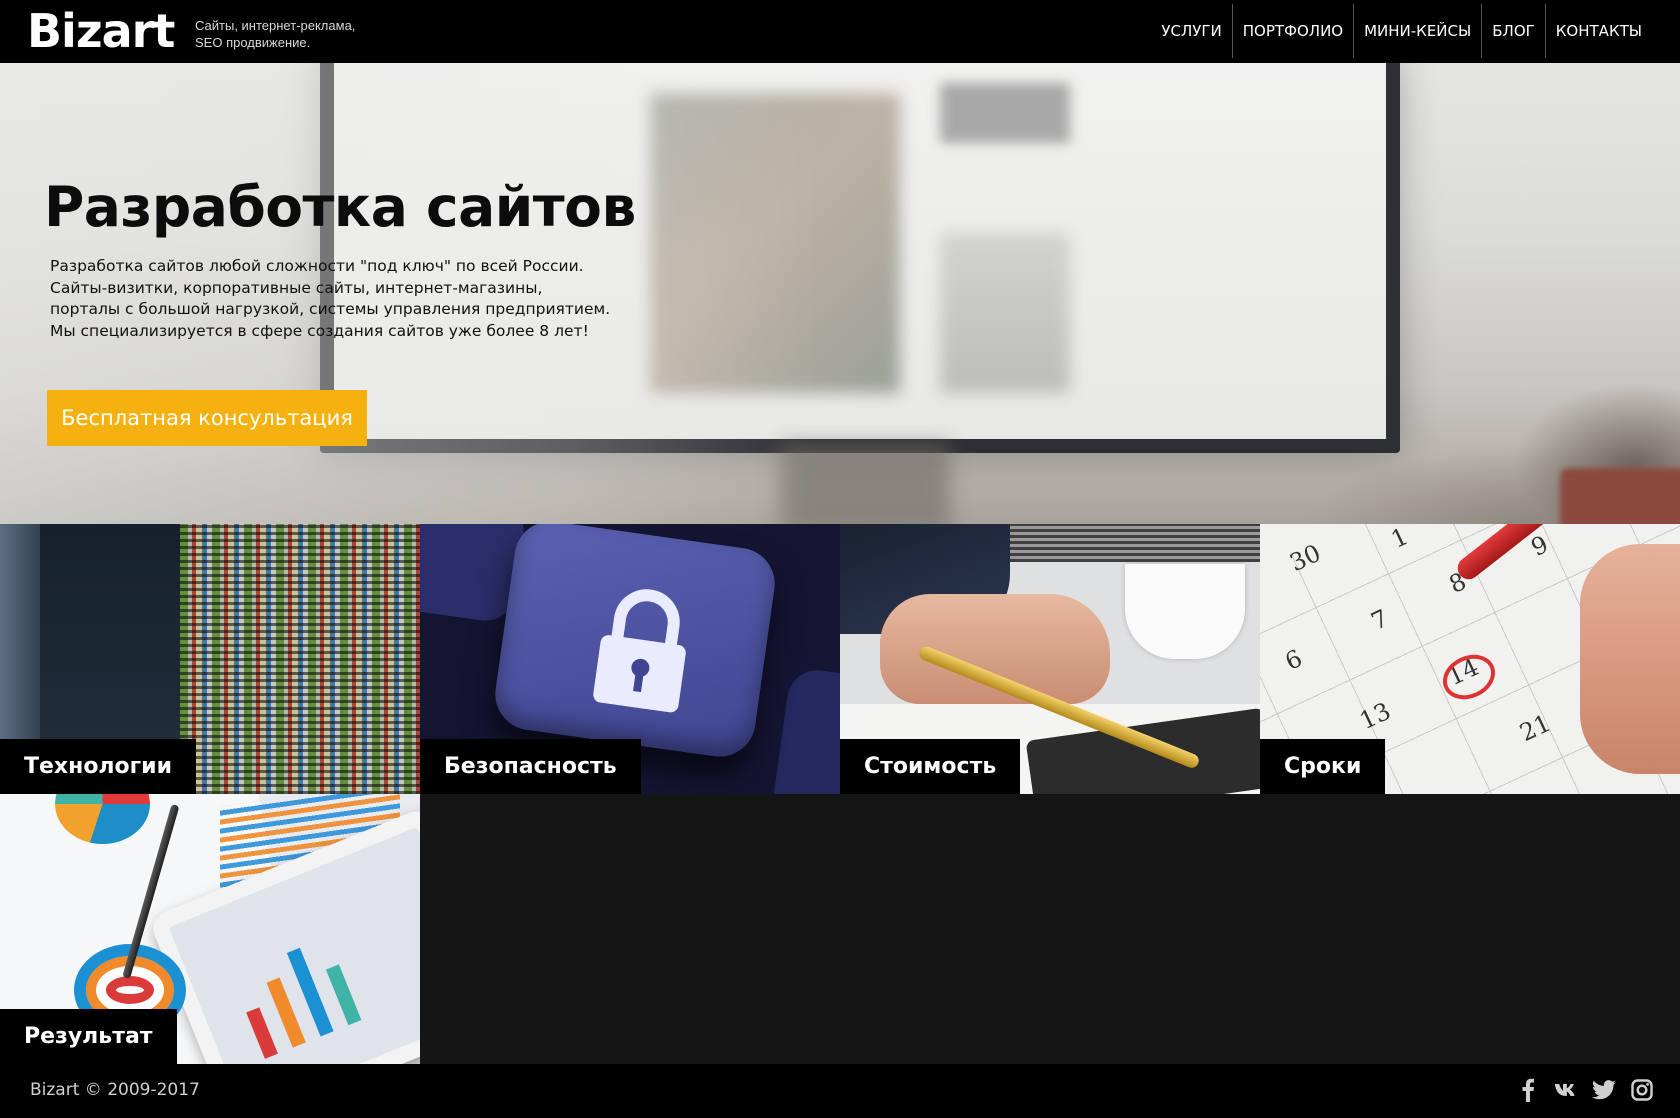  I want to click on vk-icon, so click(1566, 1090).